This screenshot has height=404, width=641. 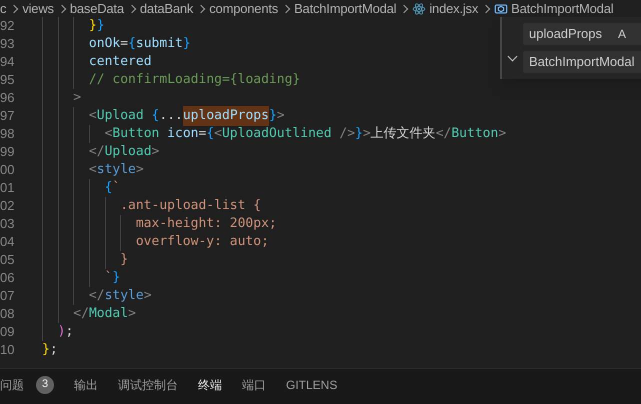 I want to click on symbol-icon, so click(x=501, y=9).